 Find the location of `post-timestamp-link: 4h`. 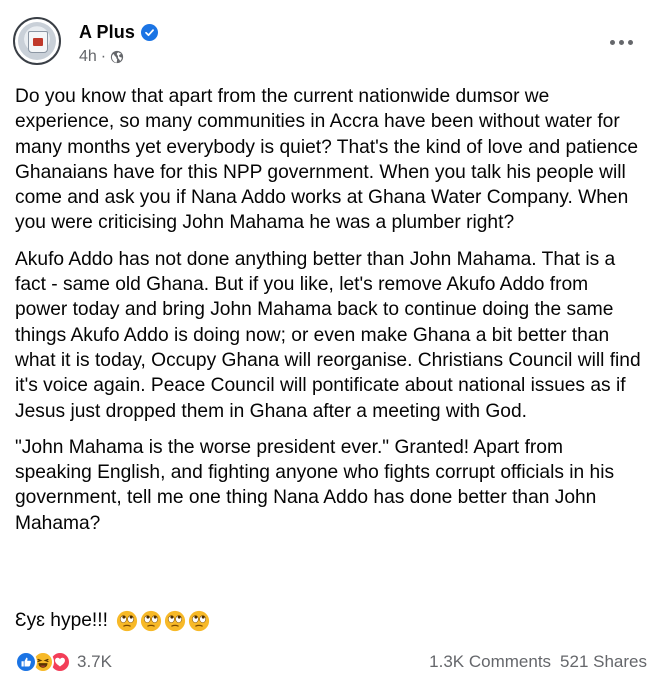

post-timestamp-link: 4h is located at coordinates (88, 57).